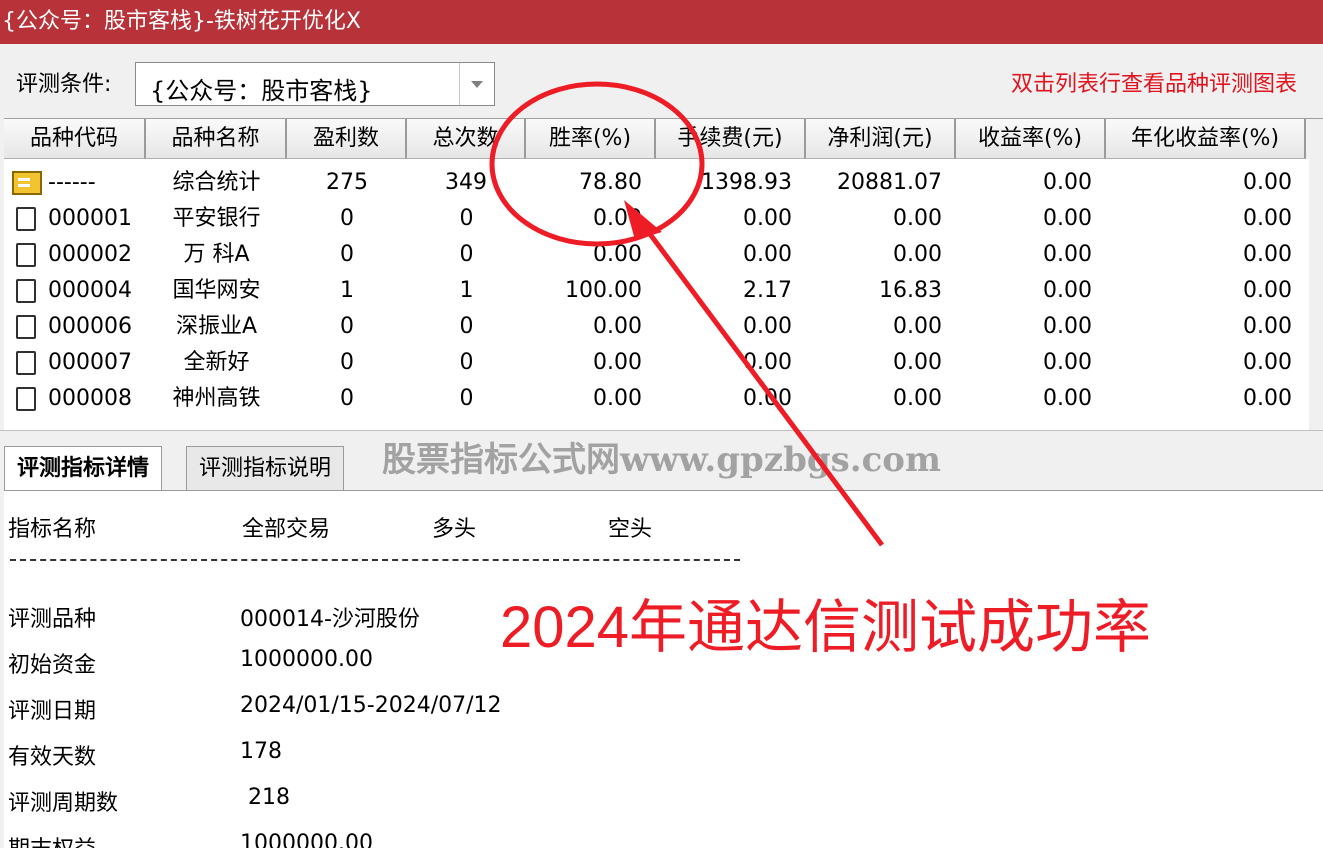 This screenshot has width=1323, height=848. Describe the element at coordinates (216, 362) in the screenshot. I see `cell-name: 全新好` at that location.